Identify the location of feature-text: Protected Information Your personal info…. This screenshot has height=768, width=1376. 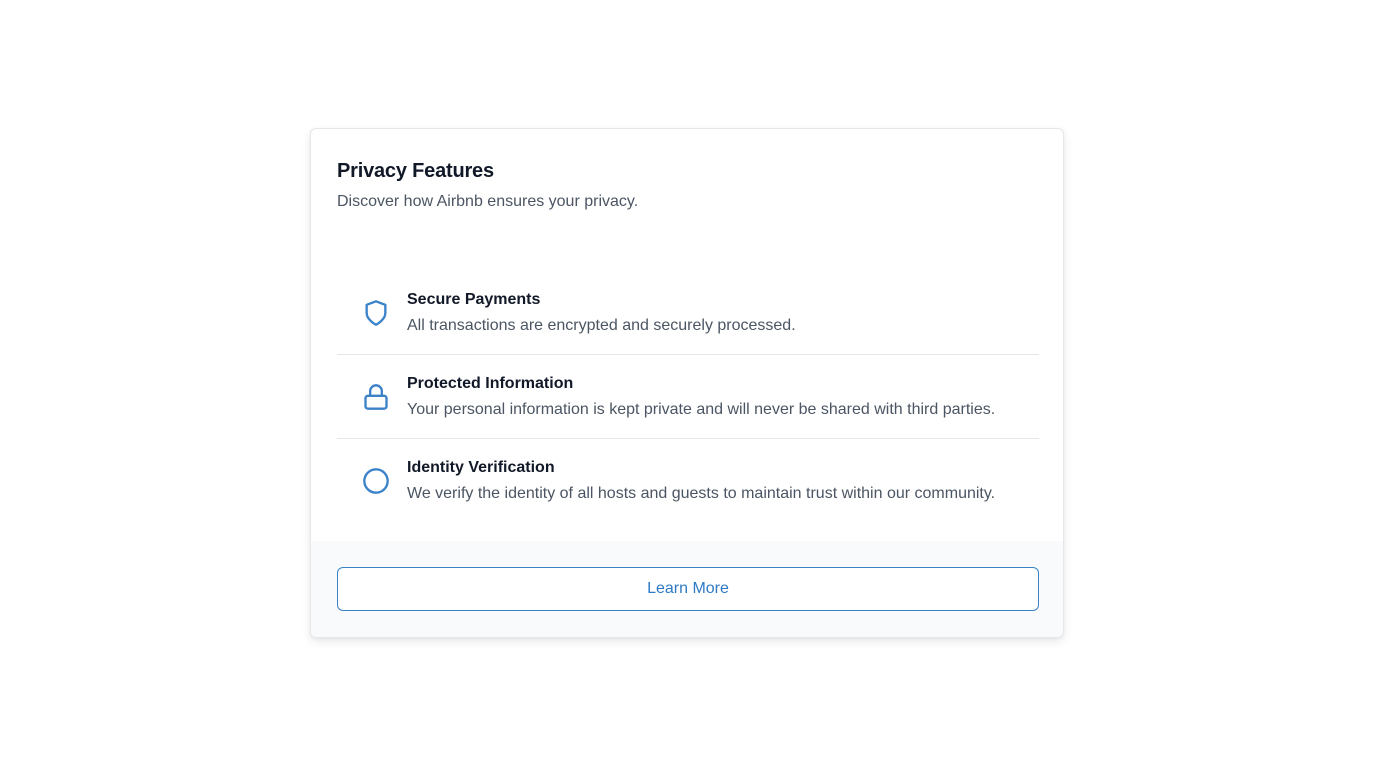
(701, 397).